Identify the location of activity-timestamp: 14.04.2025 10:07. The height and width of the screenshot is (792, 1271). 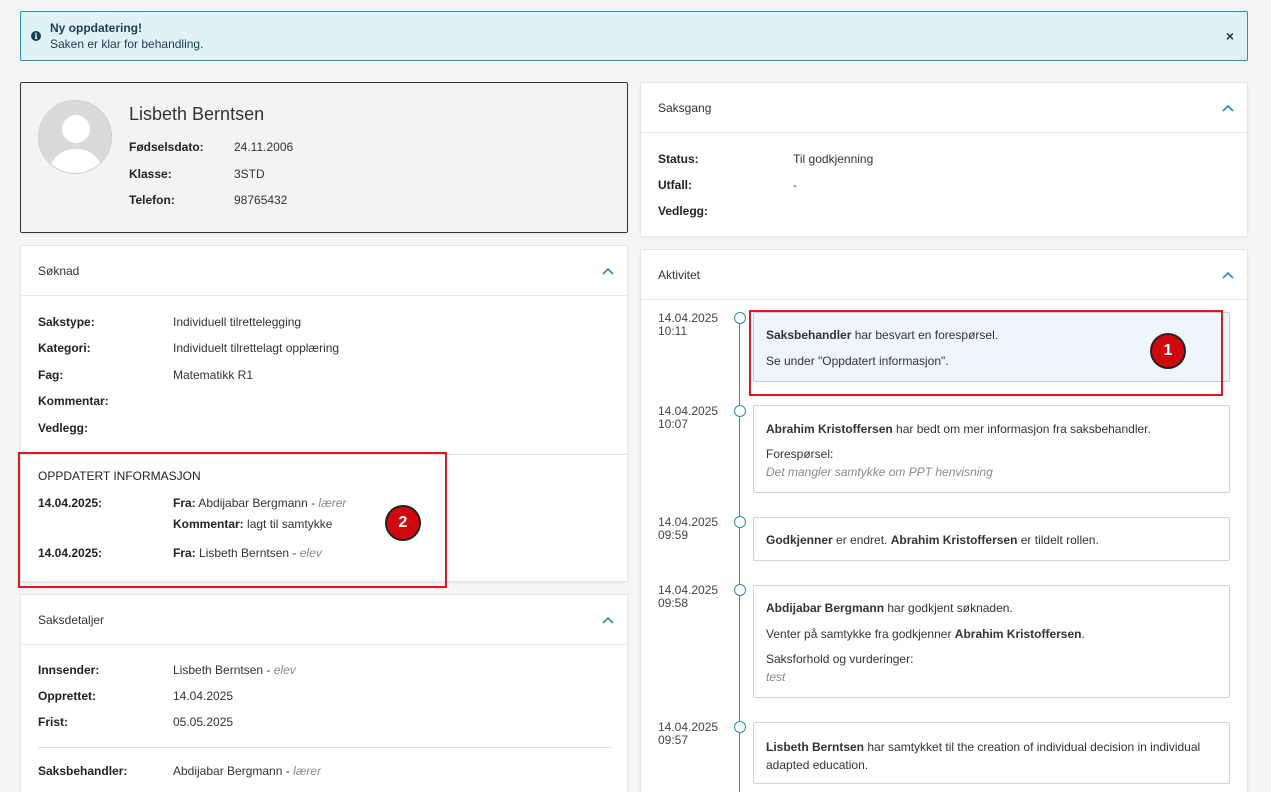
(688, 417).